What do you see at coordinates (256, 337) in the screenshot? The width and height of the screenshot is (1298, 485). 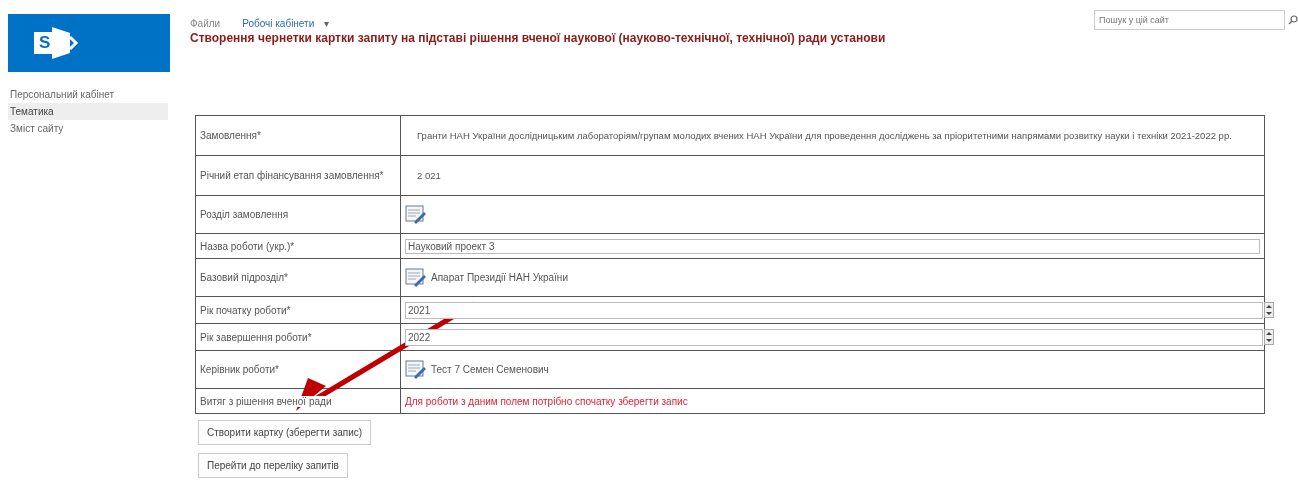 I see `field-label: Рік завершення роботи*` at bounding box center [256, 337].